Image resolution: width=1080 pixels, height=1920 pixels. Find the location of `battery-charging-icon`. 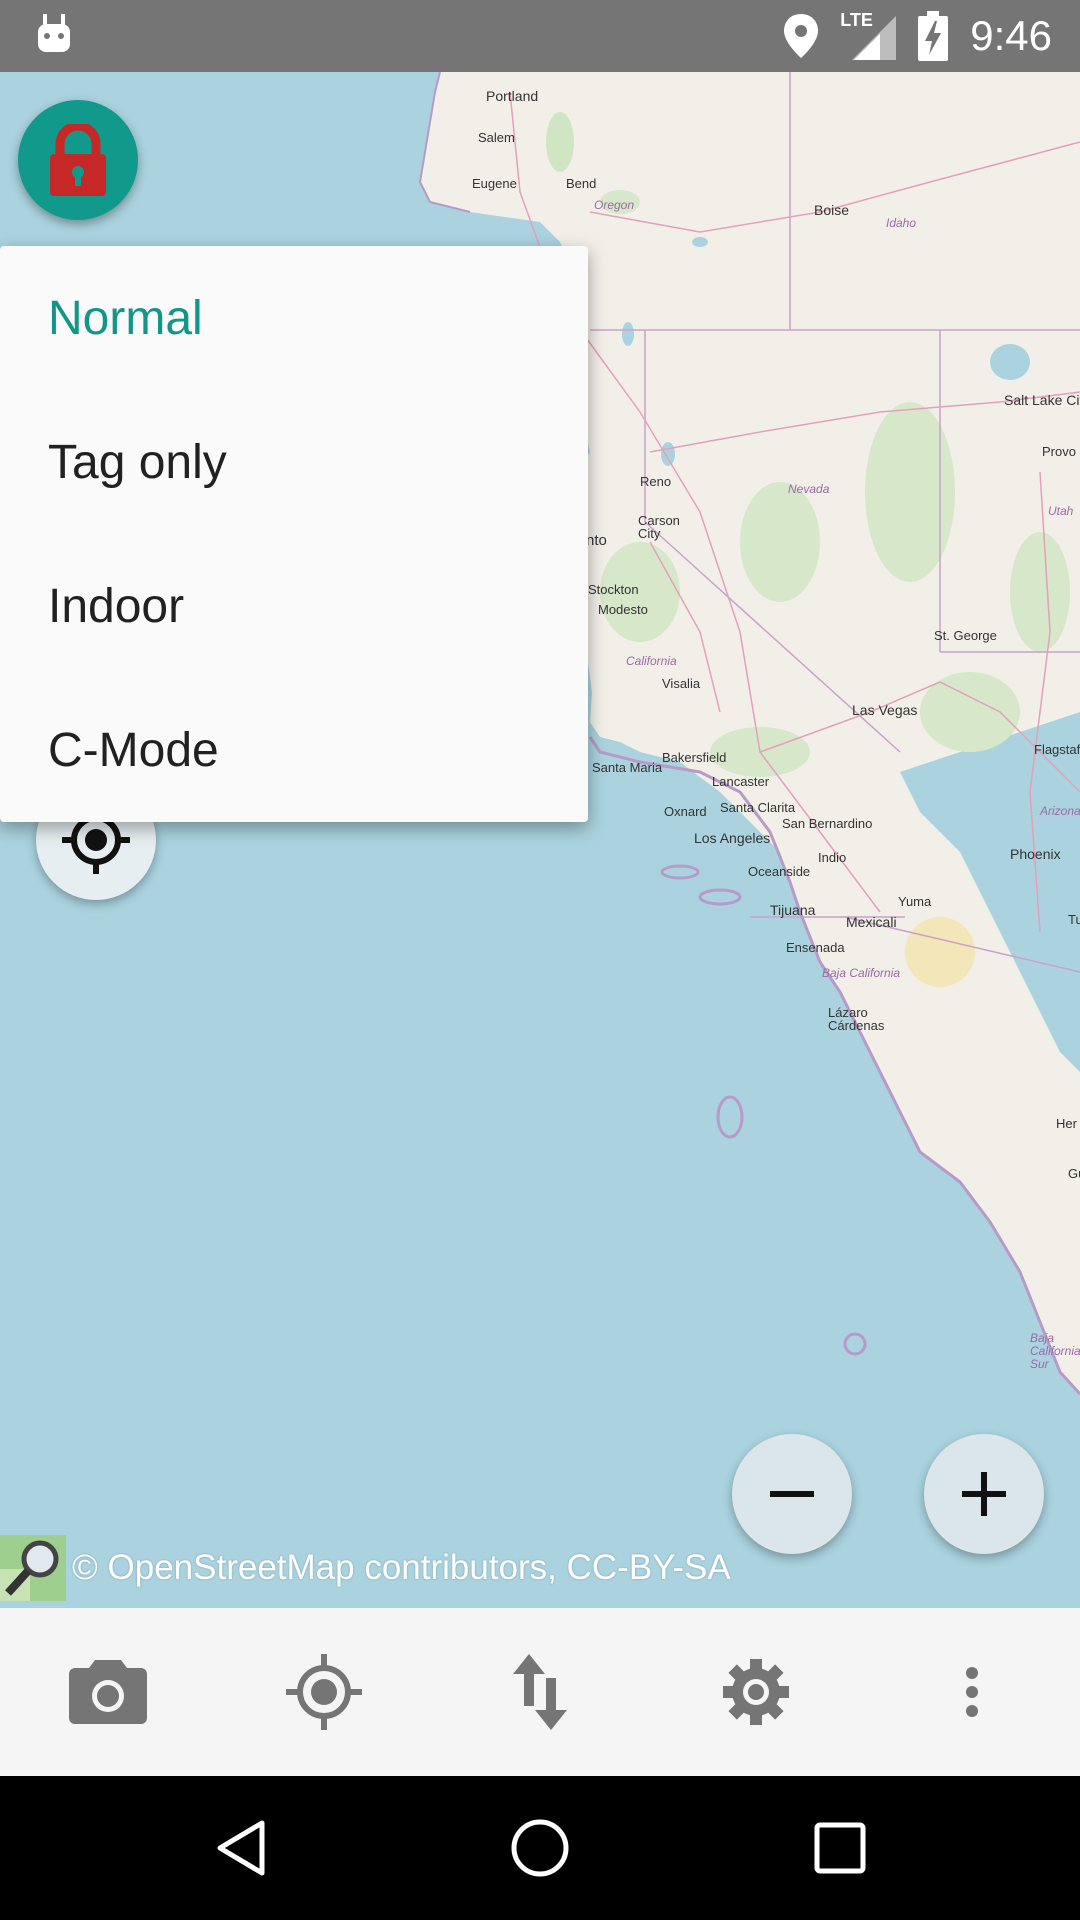

battery-charging-icon is located at coordinates (933, 36).